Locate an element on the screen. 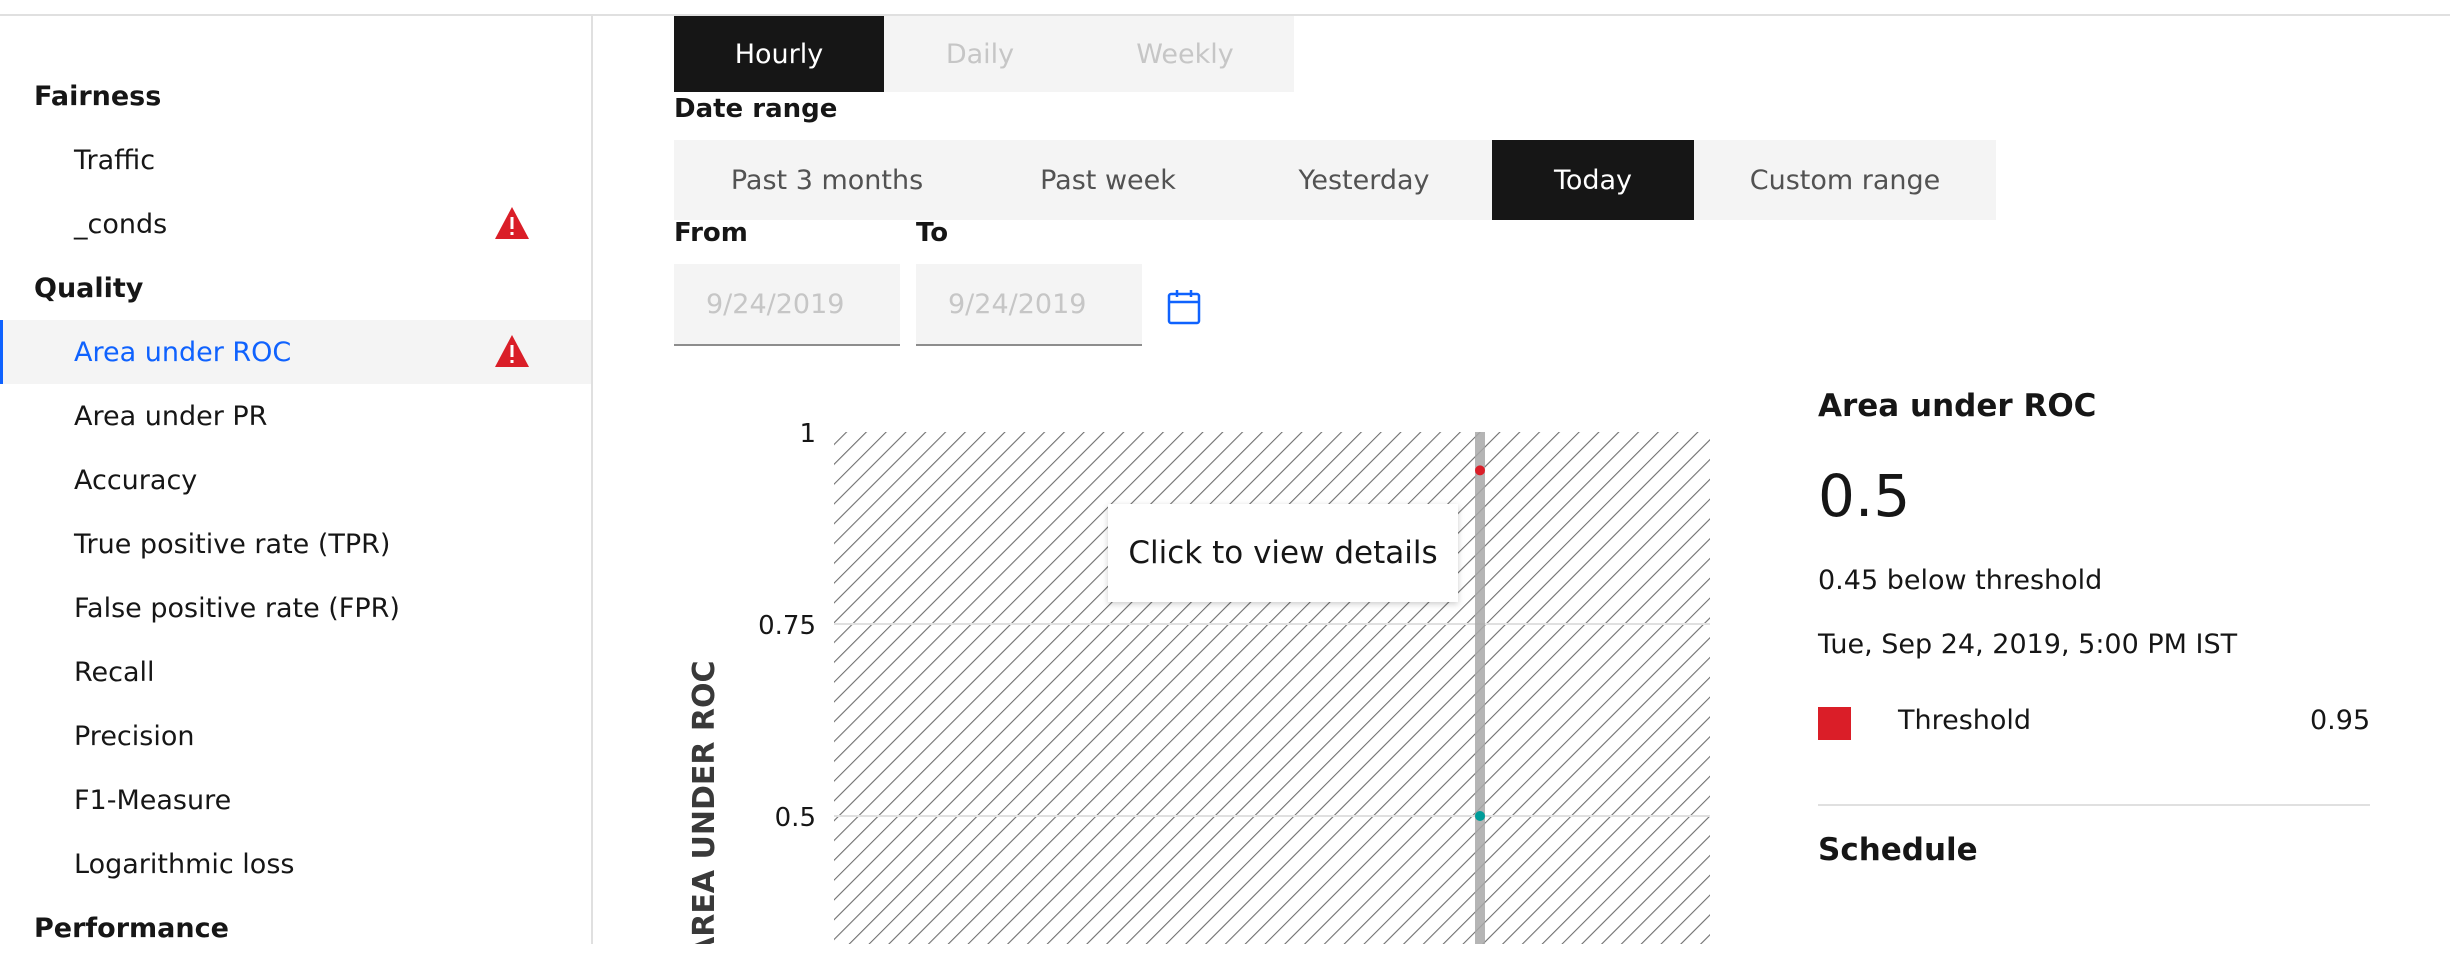 This screenshot has width=2450, height=960. sidebar-item-label: F1-Measure is located at coordinates (153, 800).